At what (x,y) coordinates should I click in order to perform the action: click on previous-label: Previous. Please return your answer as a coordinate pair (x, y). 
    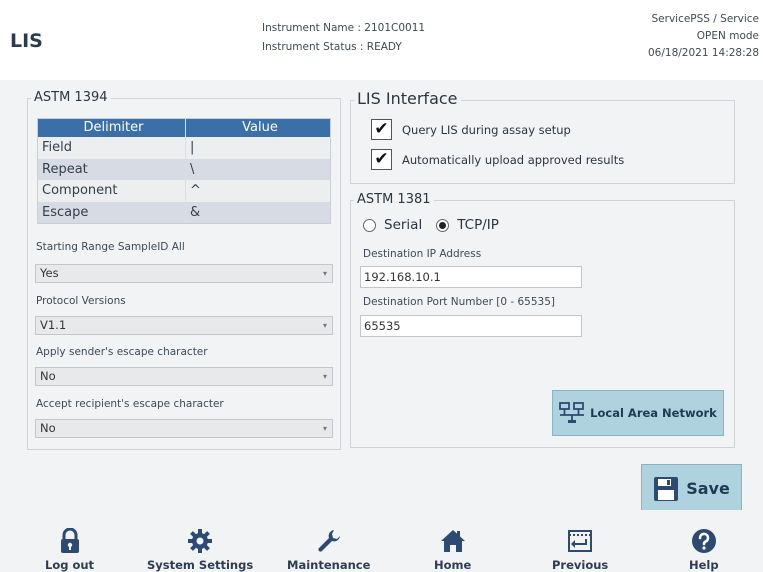
    Looking at the image, I should click on (580, 565).